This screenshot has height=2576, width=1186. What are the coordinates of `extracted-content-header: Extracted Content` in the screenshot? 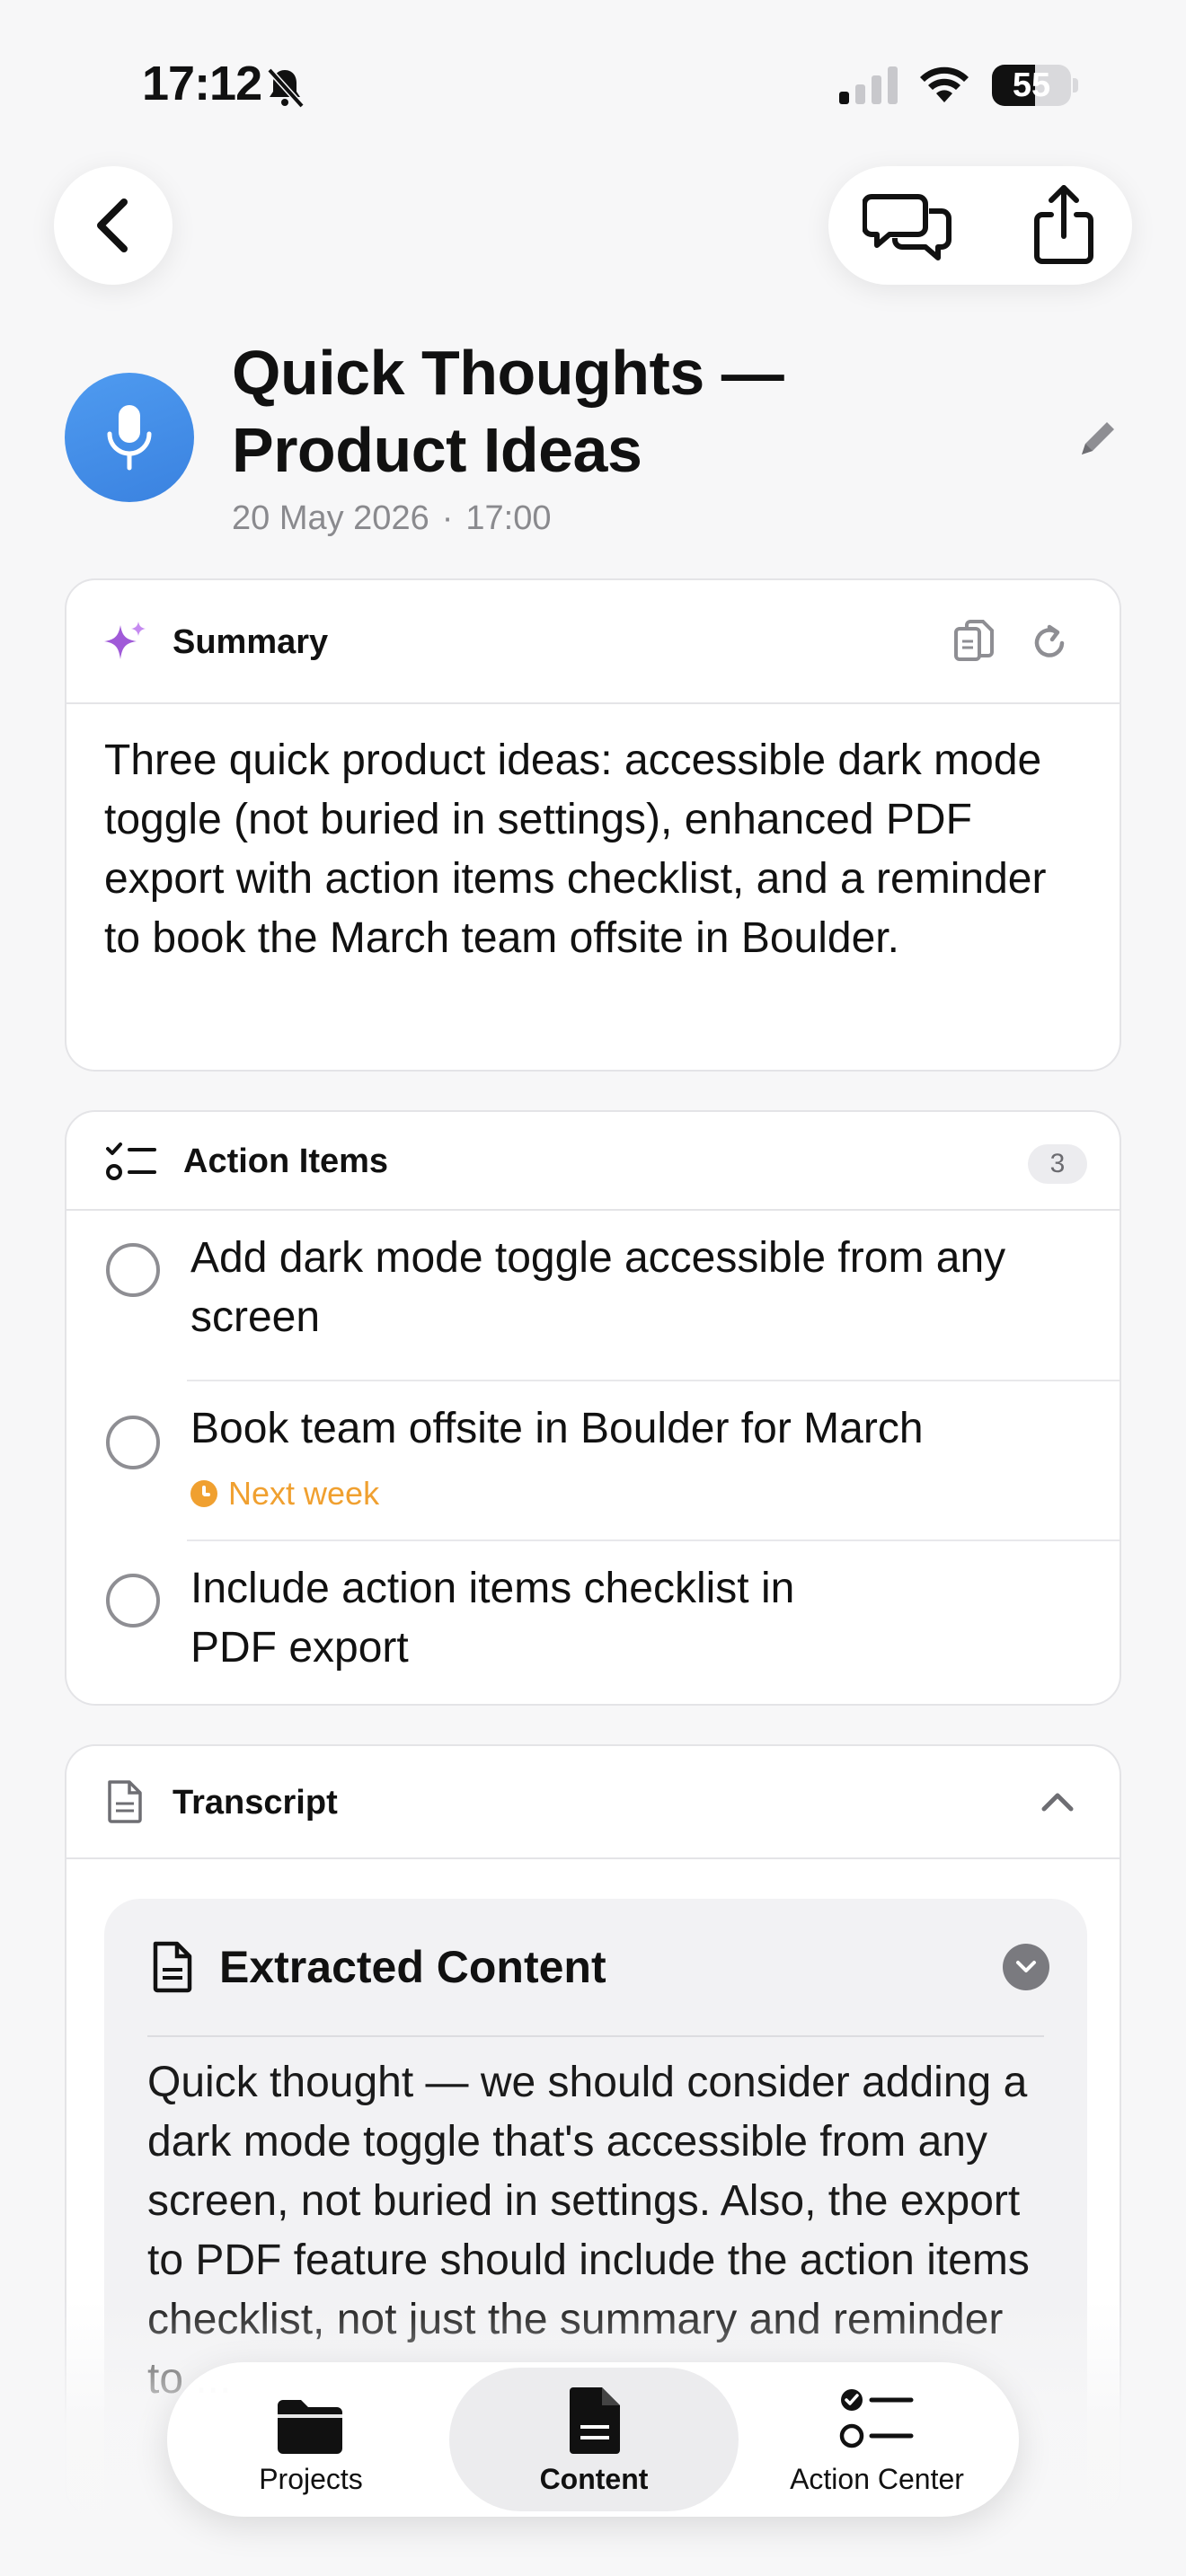 It's located at (595, 1967).